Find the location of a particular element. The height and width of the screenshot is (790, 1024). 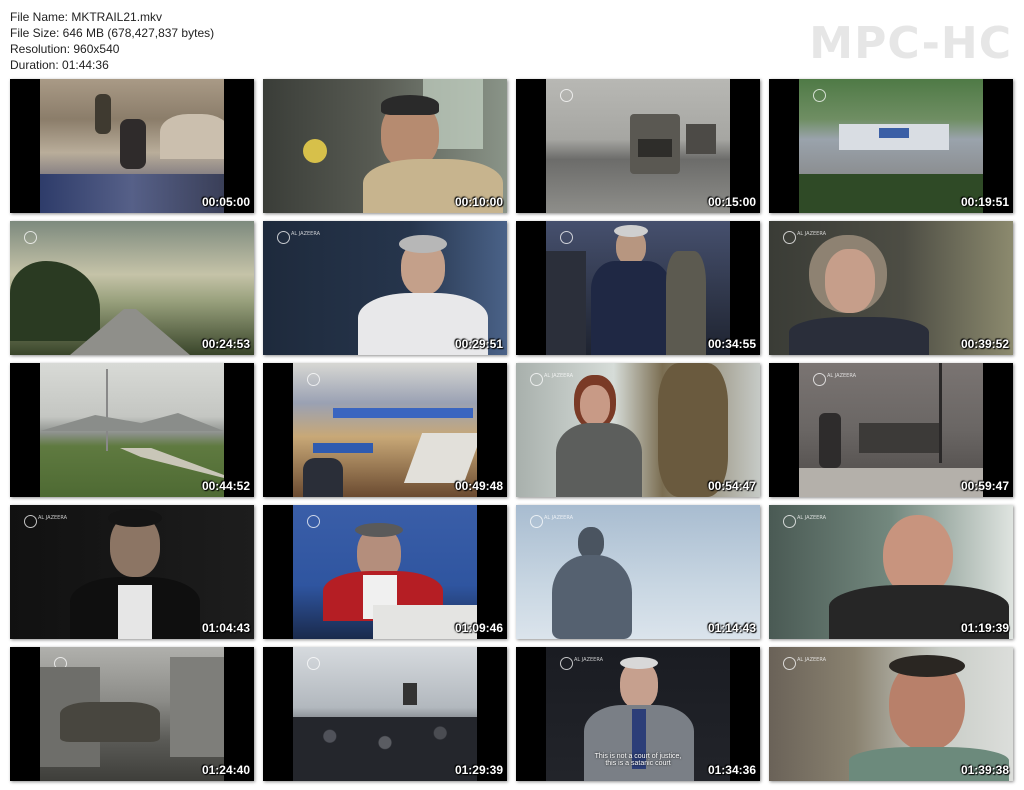

timestamp: 00:24:53 is located at coordinates (225, 344).